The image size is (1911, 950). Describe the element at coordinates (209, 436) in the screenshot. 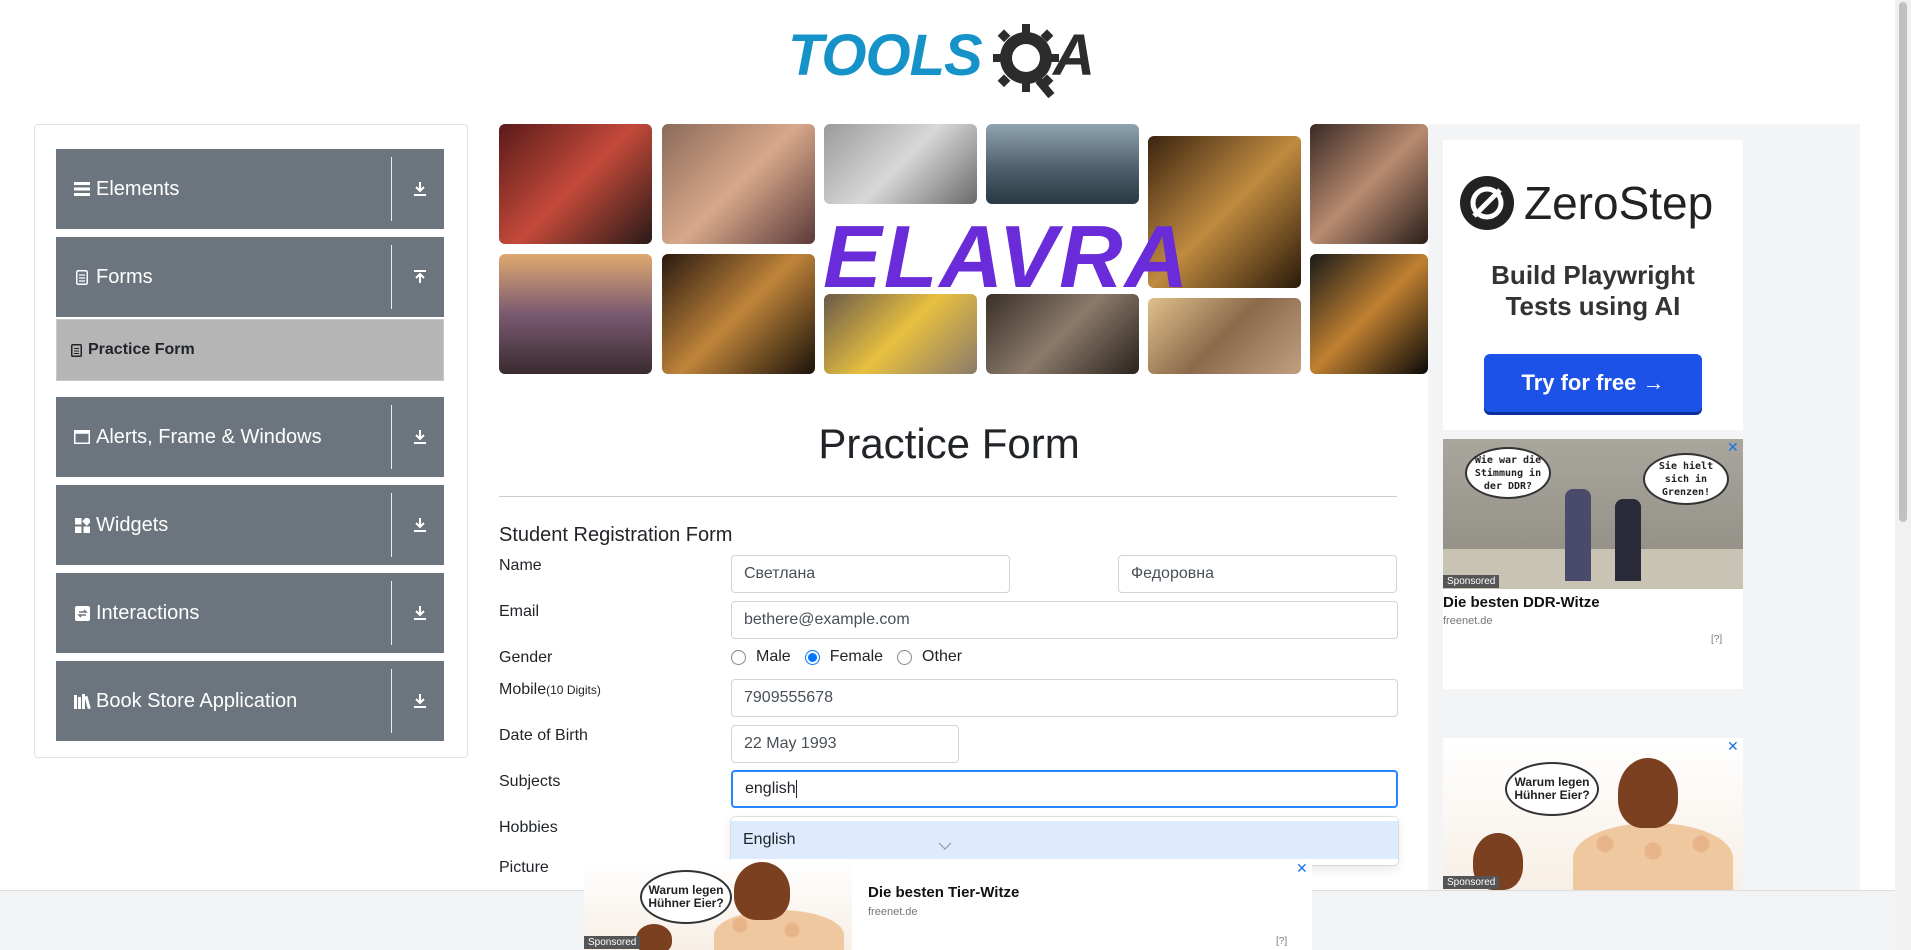

I see `sidebar-group-label: Alerts, Frame & Windows` at that location.